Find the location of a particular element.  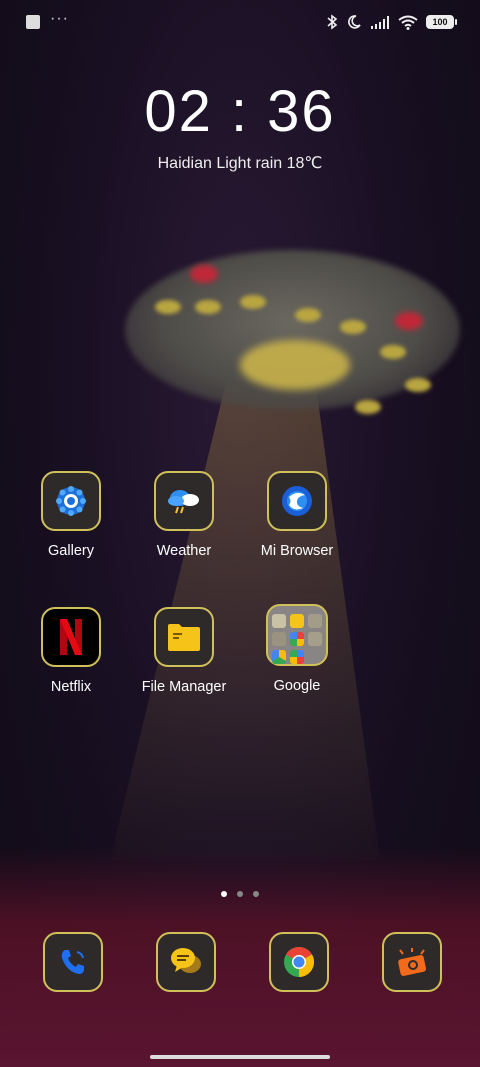

wallpaper-ufo-core is located at coordinates (295, 365).